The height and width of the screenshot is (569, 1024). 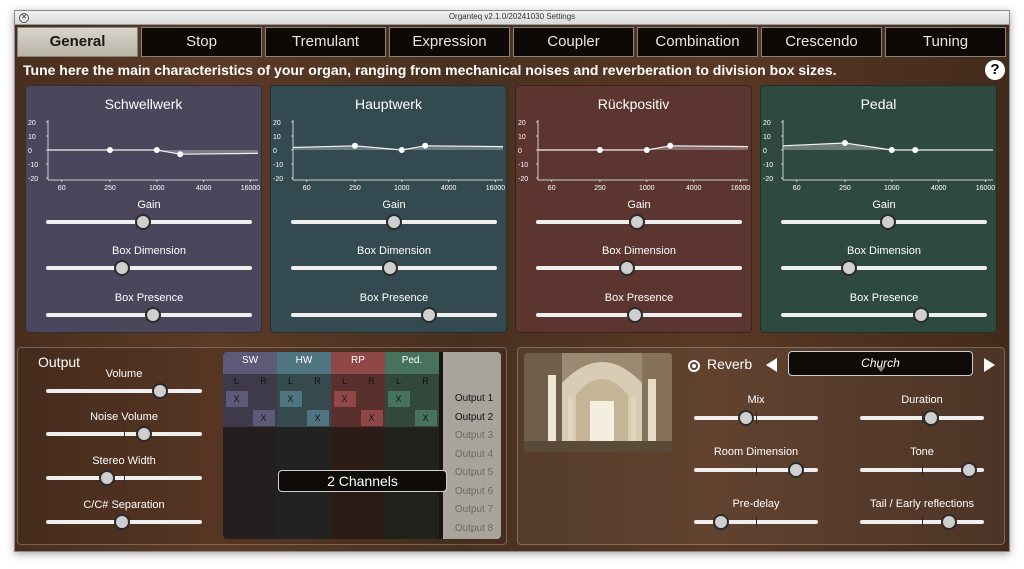 What do you see at coordinates (884, 205) in the screenshot?
I see `gain-label: Gain` at bounding box center [884, 205].